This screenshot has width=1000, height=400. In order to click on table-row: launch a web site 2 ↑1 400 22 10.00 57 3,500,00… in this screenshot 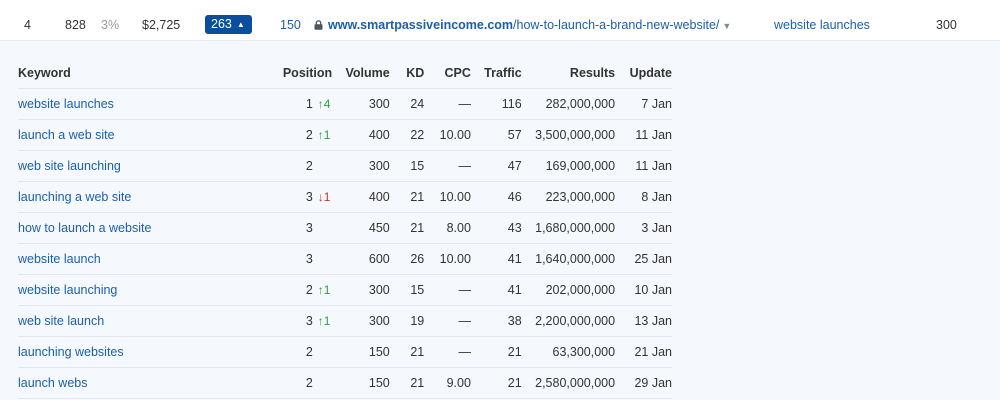, I will do `click(345, 135)`.